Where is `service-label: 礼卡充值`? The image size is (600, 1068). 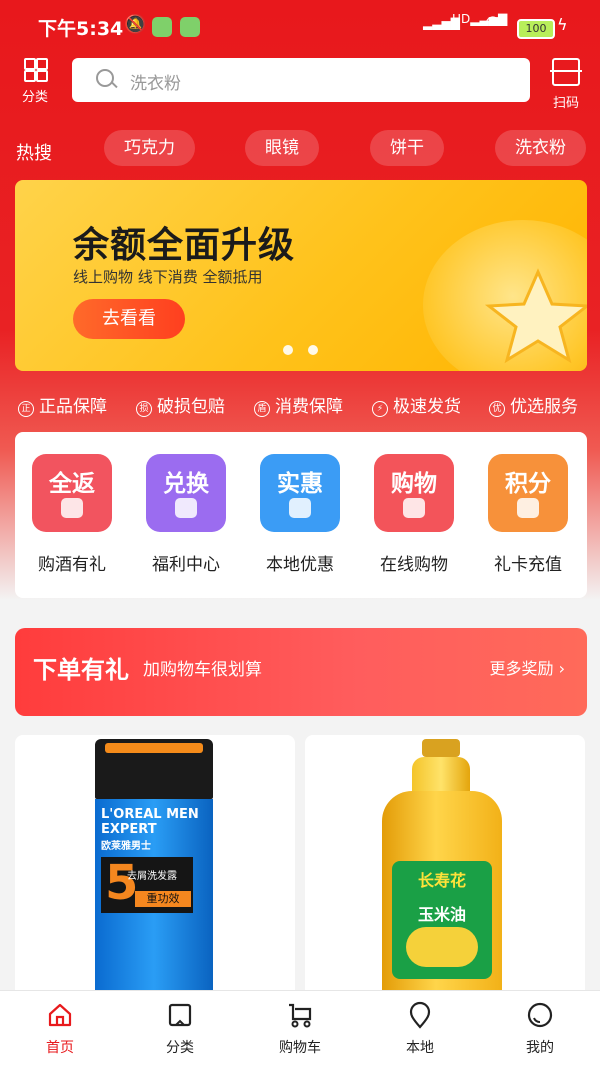 service-label: 礼卡充值 is located at coordinates (528, 565).